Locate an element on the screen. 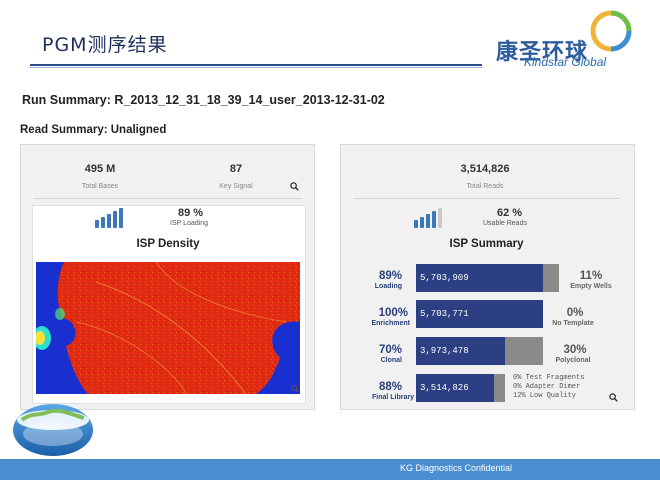 Image resolution: width=660 pixels, height=480 pixels. empty-wells-percent: 11% is located at coordinates (591, 276).